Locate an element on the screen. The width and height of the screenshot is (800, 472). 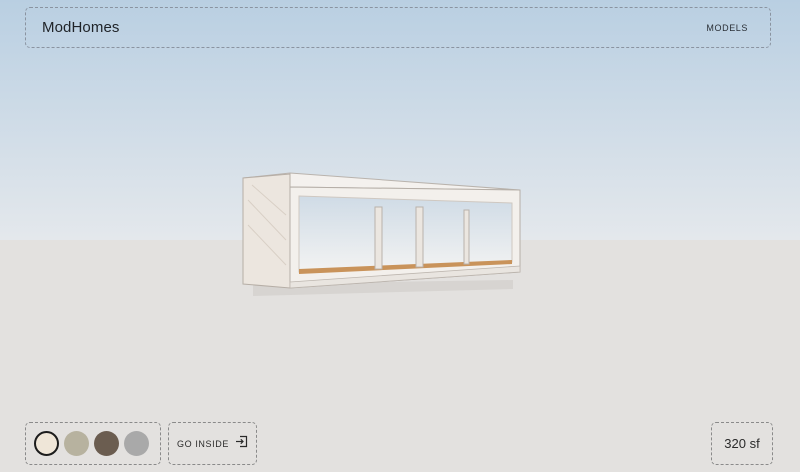
swatch-stone is located at coordinates (76, 443).